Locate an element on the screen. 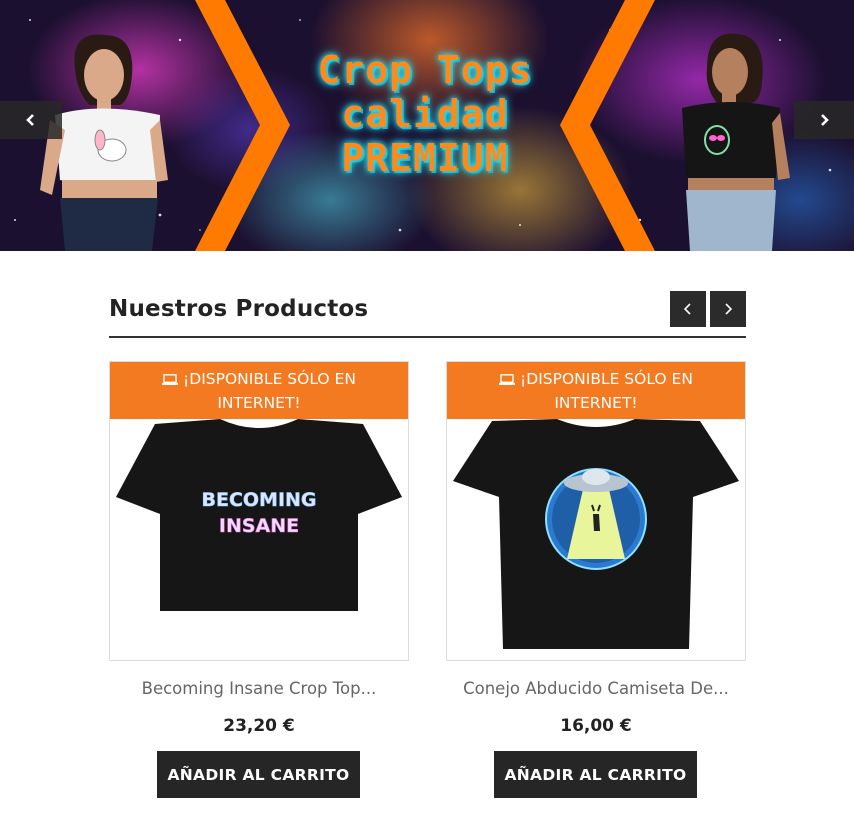  image-text-line2: INSANE is located at coordinates (259, 526).